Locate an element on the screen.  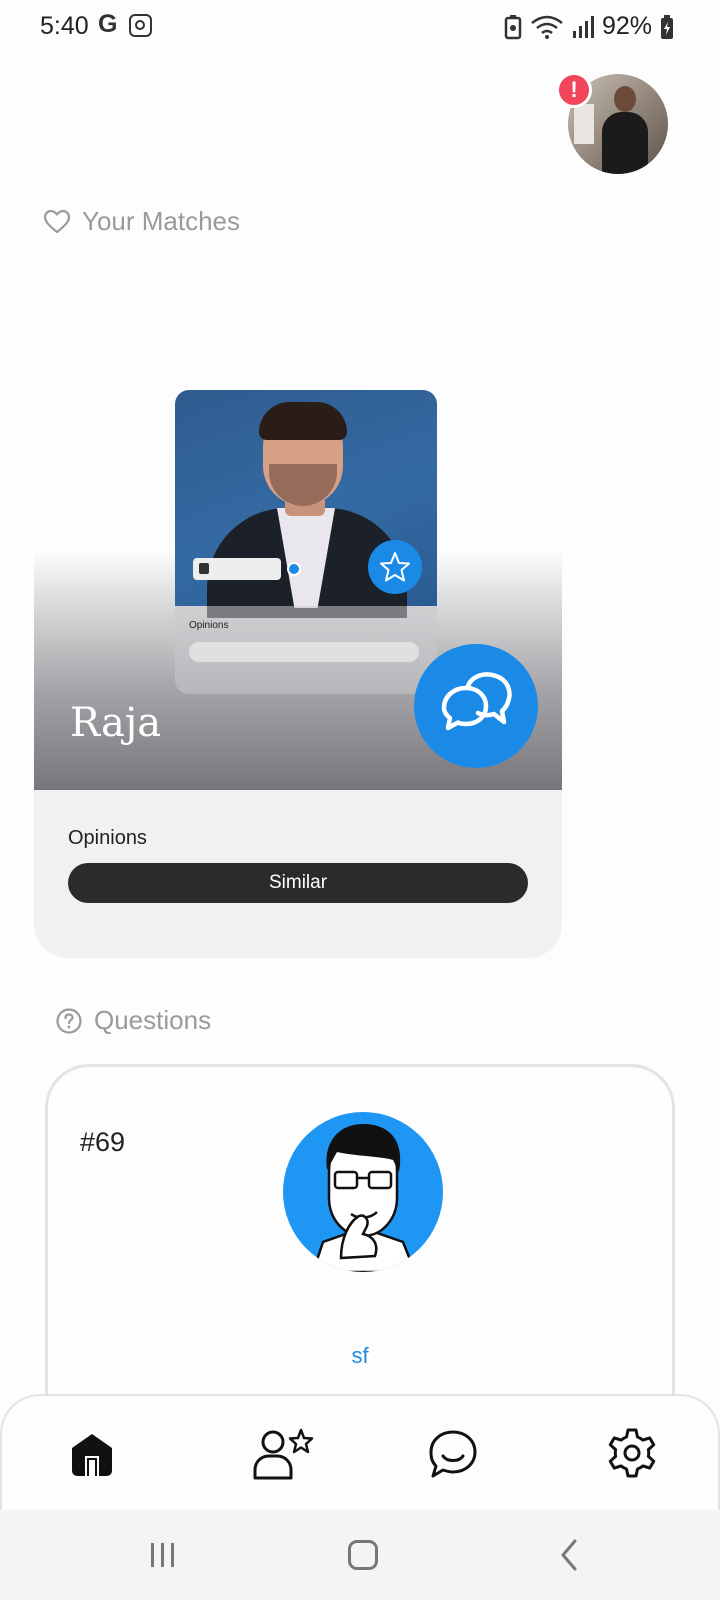
home-icon is located at coordinates (92, 1455).